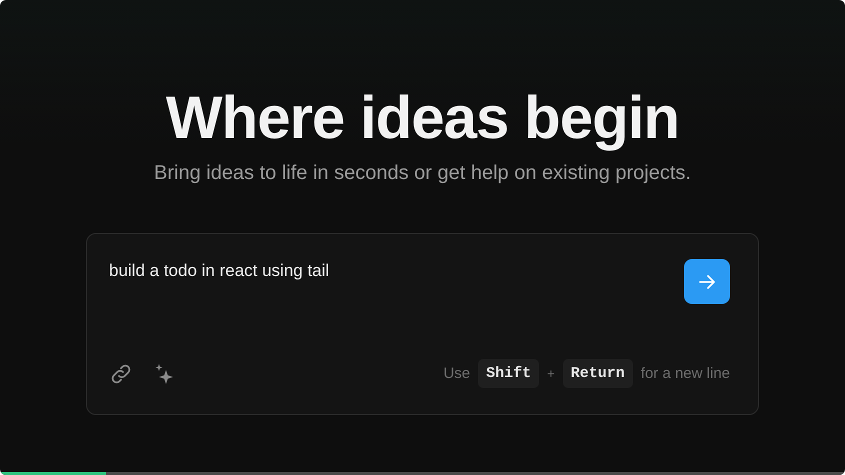 This screenshot has height=475, width=845. I want to click on link-icon, so click(121, 374).